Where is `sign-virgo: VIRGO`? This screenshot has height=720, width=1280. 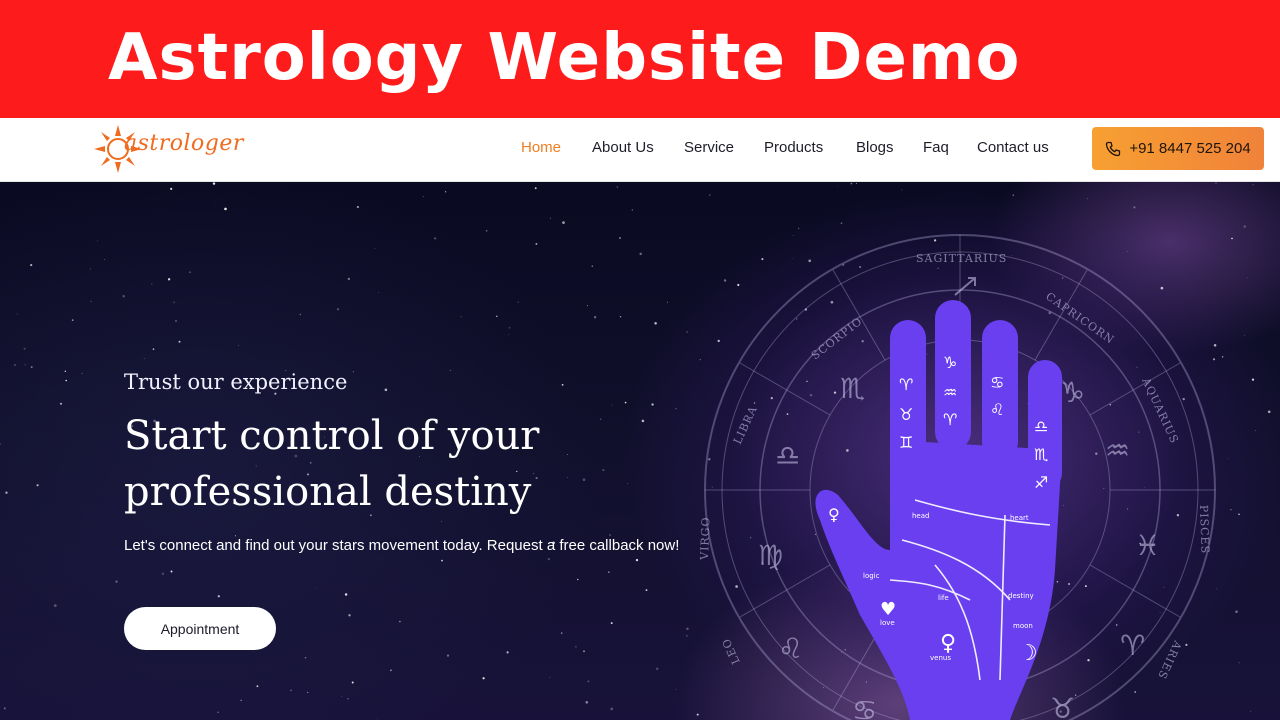 sign-virgo: VIRGO is located at coordinates (705, 538).